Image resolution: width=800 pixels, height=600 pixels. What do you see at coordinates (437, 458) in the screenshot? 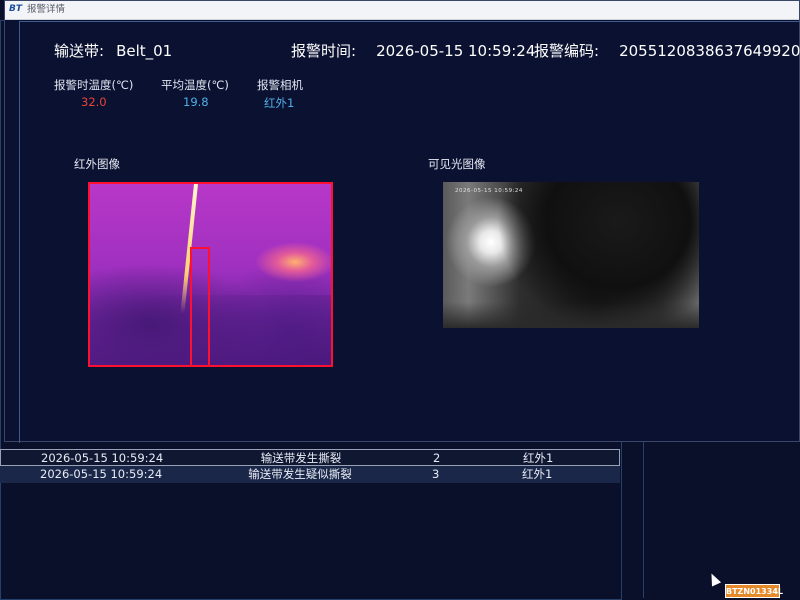
I see `row-level: 2` at bounding box center [437, 458].